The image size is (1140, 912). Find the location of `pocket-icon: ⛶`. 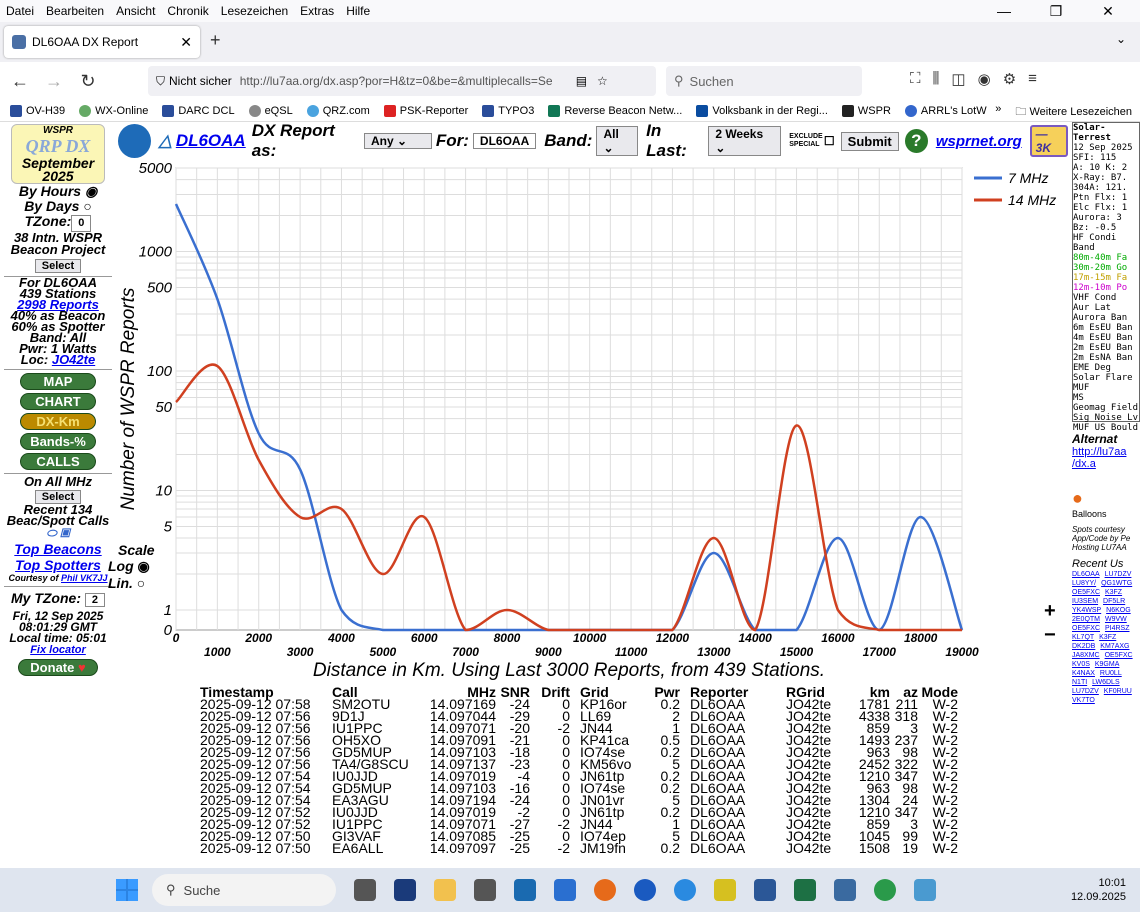

pocket-icon: ⛶ is located at coordinates (915, 79).